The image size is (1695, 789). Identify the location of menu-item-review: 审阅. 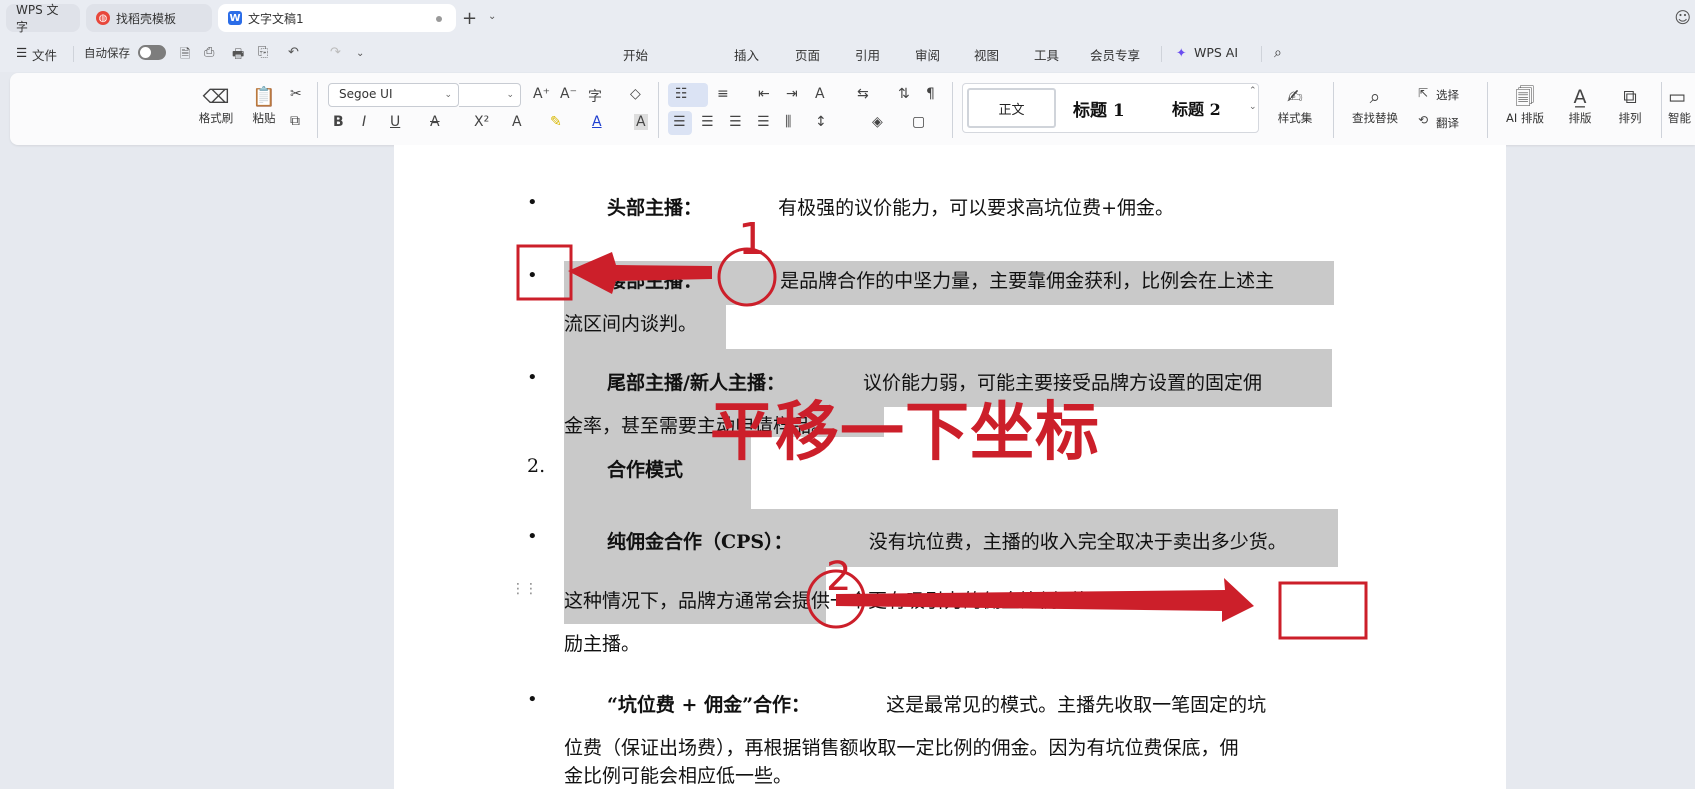
(927, 54).